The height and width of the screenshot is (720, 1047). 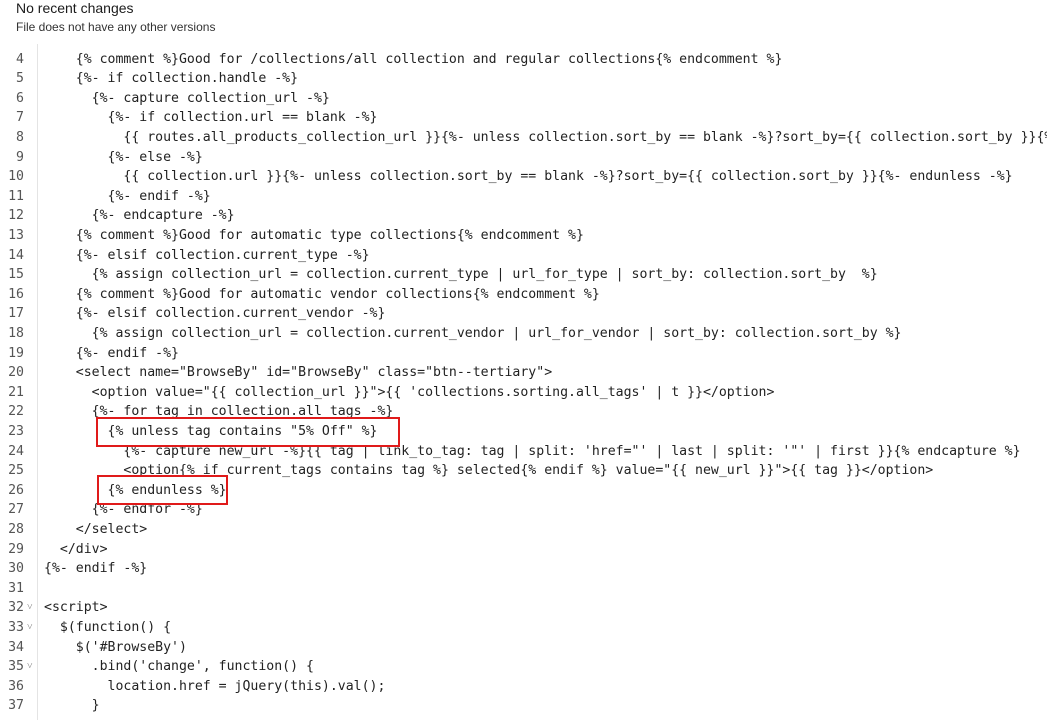 I want to click on line-number: 8, so click(x=20, y=137).